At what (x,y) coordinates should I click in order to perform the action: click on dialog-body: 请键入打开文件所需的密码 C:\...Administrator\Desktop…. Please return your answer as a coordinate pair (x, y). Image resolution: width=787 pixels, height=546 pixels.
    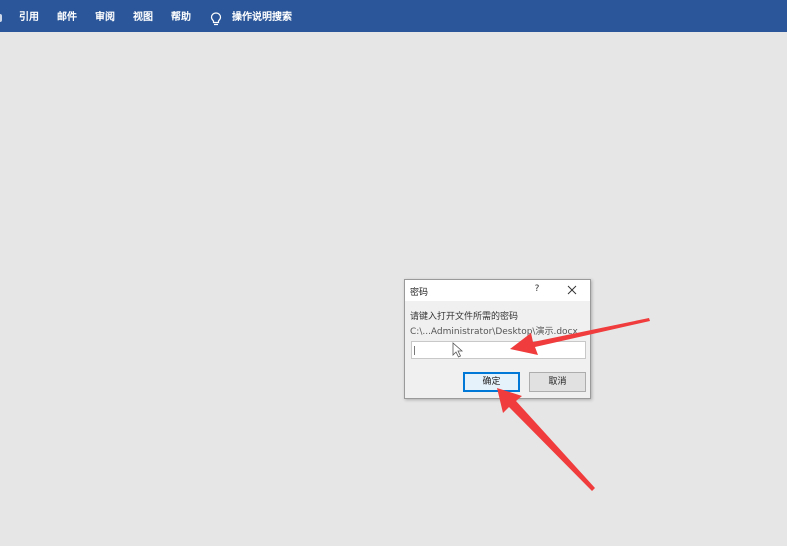
    Looking at the image, I should click on (497, 349).